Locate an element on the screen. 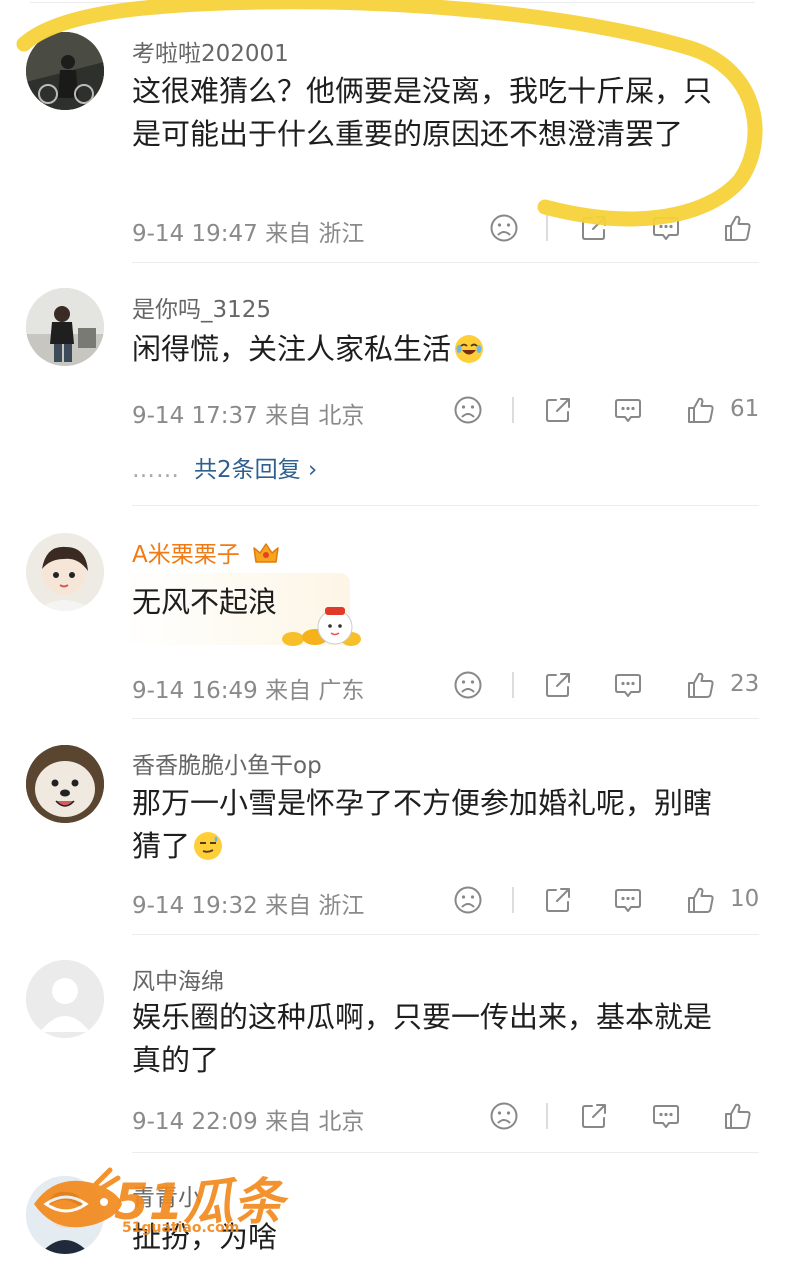  comment-text: 娱乐圈的这种瓜啊，只要一传出来，基本就是真的了 is located at coordinates (422, 1038).